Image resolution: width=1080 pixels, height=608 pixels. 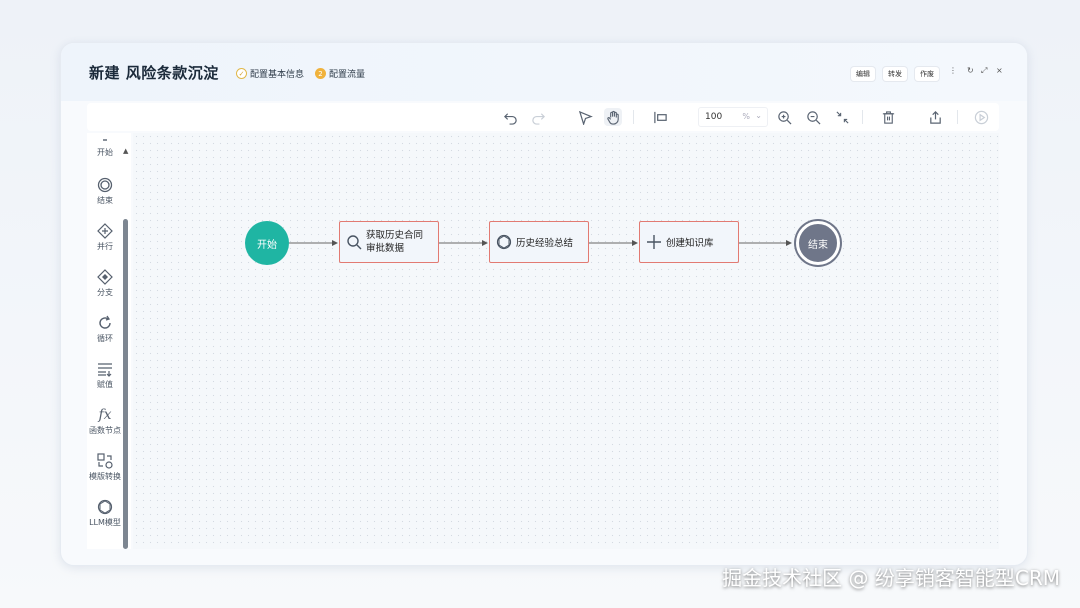 I want to click on palette-item-loop: 循环, so click(x=105, y=329).